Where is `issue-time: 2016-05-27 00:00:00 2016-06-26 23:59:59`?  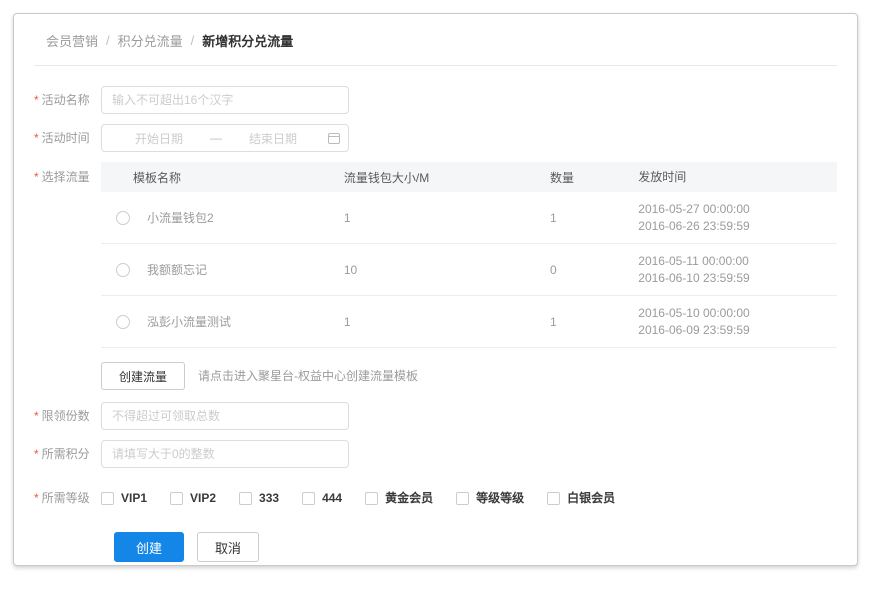 issue-time: 2016-05-27 00:00:00 2016-06-26 23:59:59 is located at coordinates (694, 217).